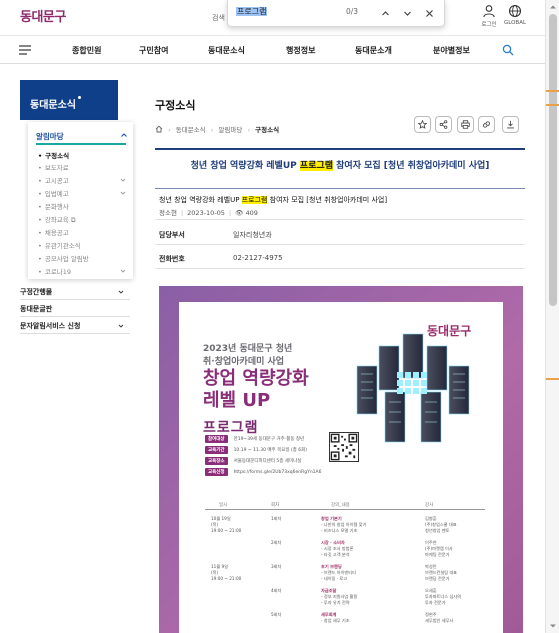 The height and width of the screenshot is (633, 559). What do you see at coordinates (344, 524) in the screenshot?
I see `schedule-cell-content: 창업 기본기 - 나만의 창업 아이템 찾기 - 비즈니스 모델 기초` at bounding box center [344, 524].